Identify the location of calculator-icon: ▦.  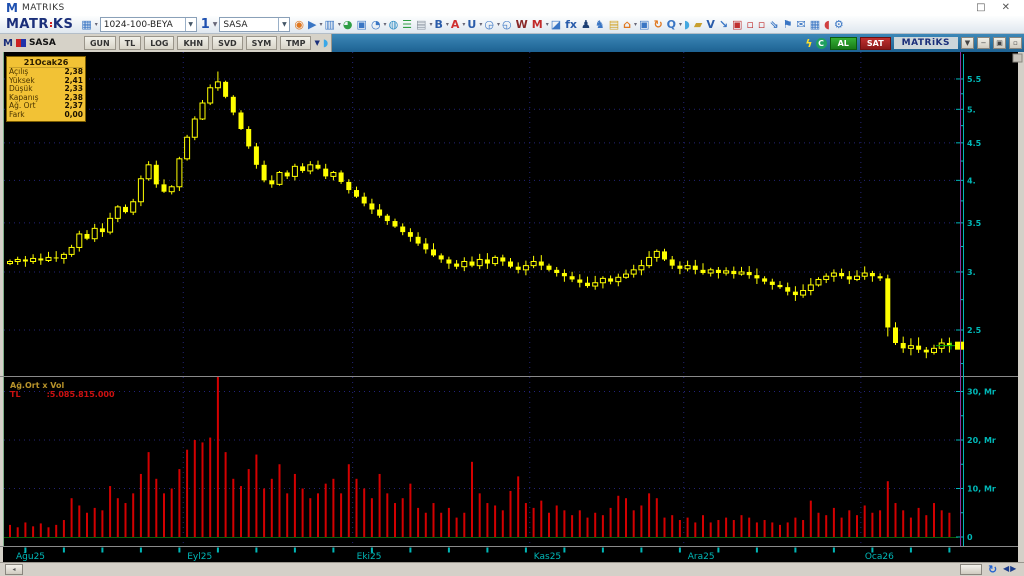
(815, 25).